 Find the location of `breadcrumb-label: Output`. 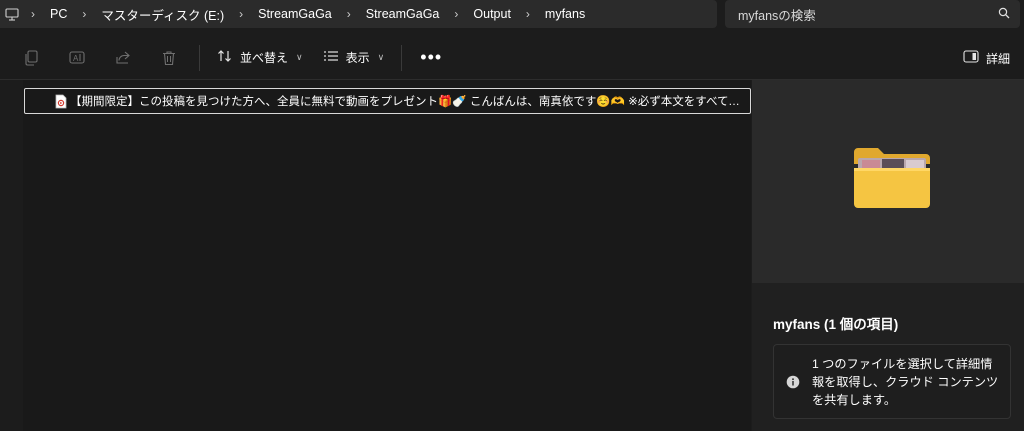

breadcrumb-label: Output is located at coordinates (492, 14).